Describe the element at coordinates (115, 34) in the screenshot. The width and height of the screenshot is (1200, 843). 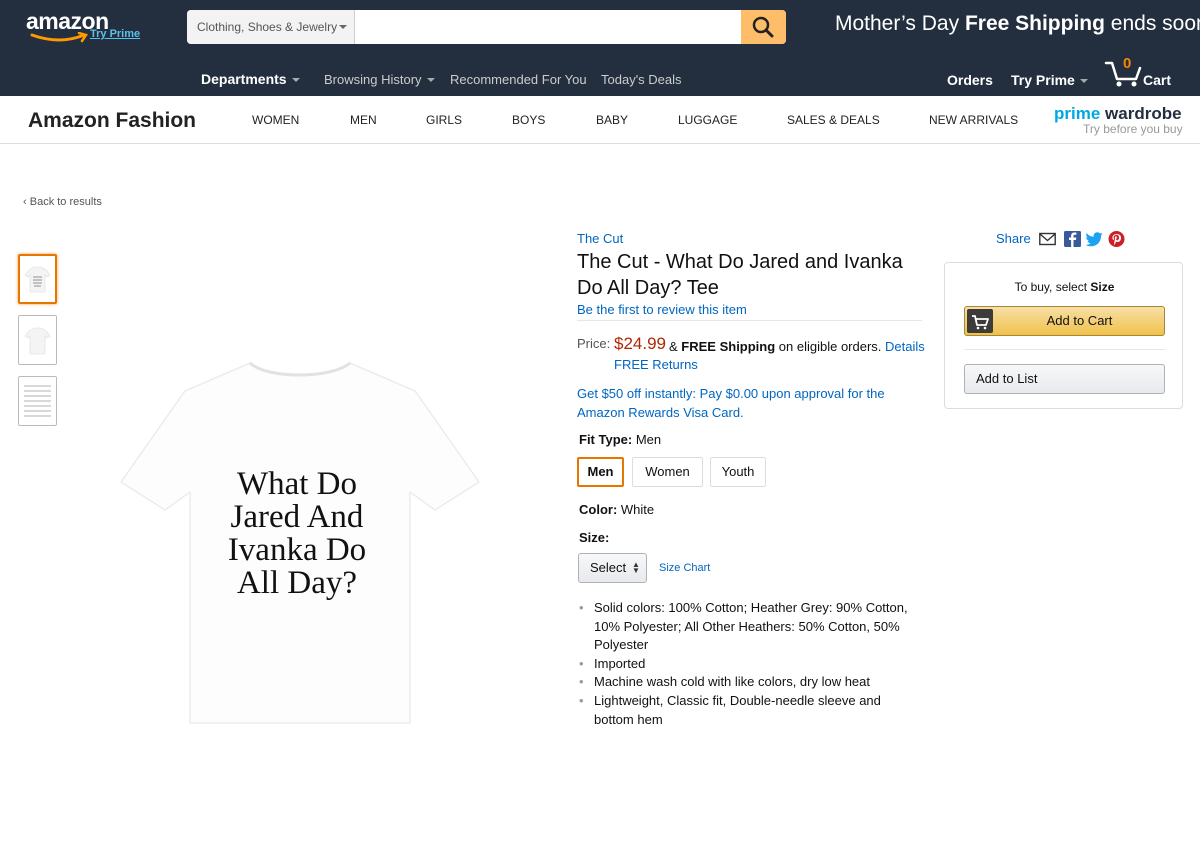
I see `try-prime-link: Try Prime` at that location.